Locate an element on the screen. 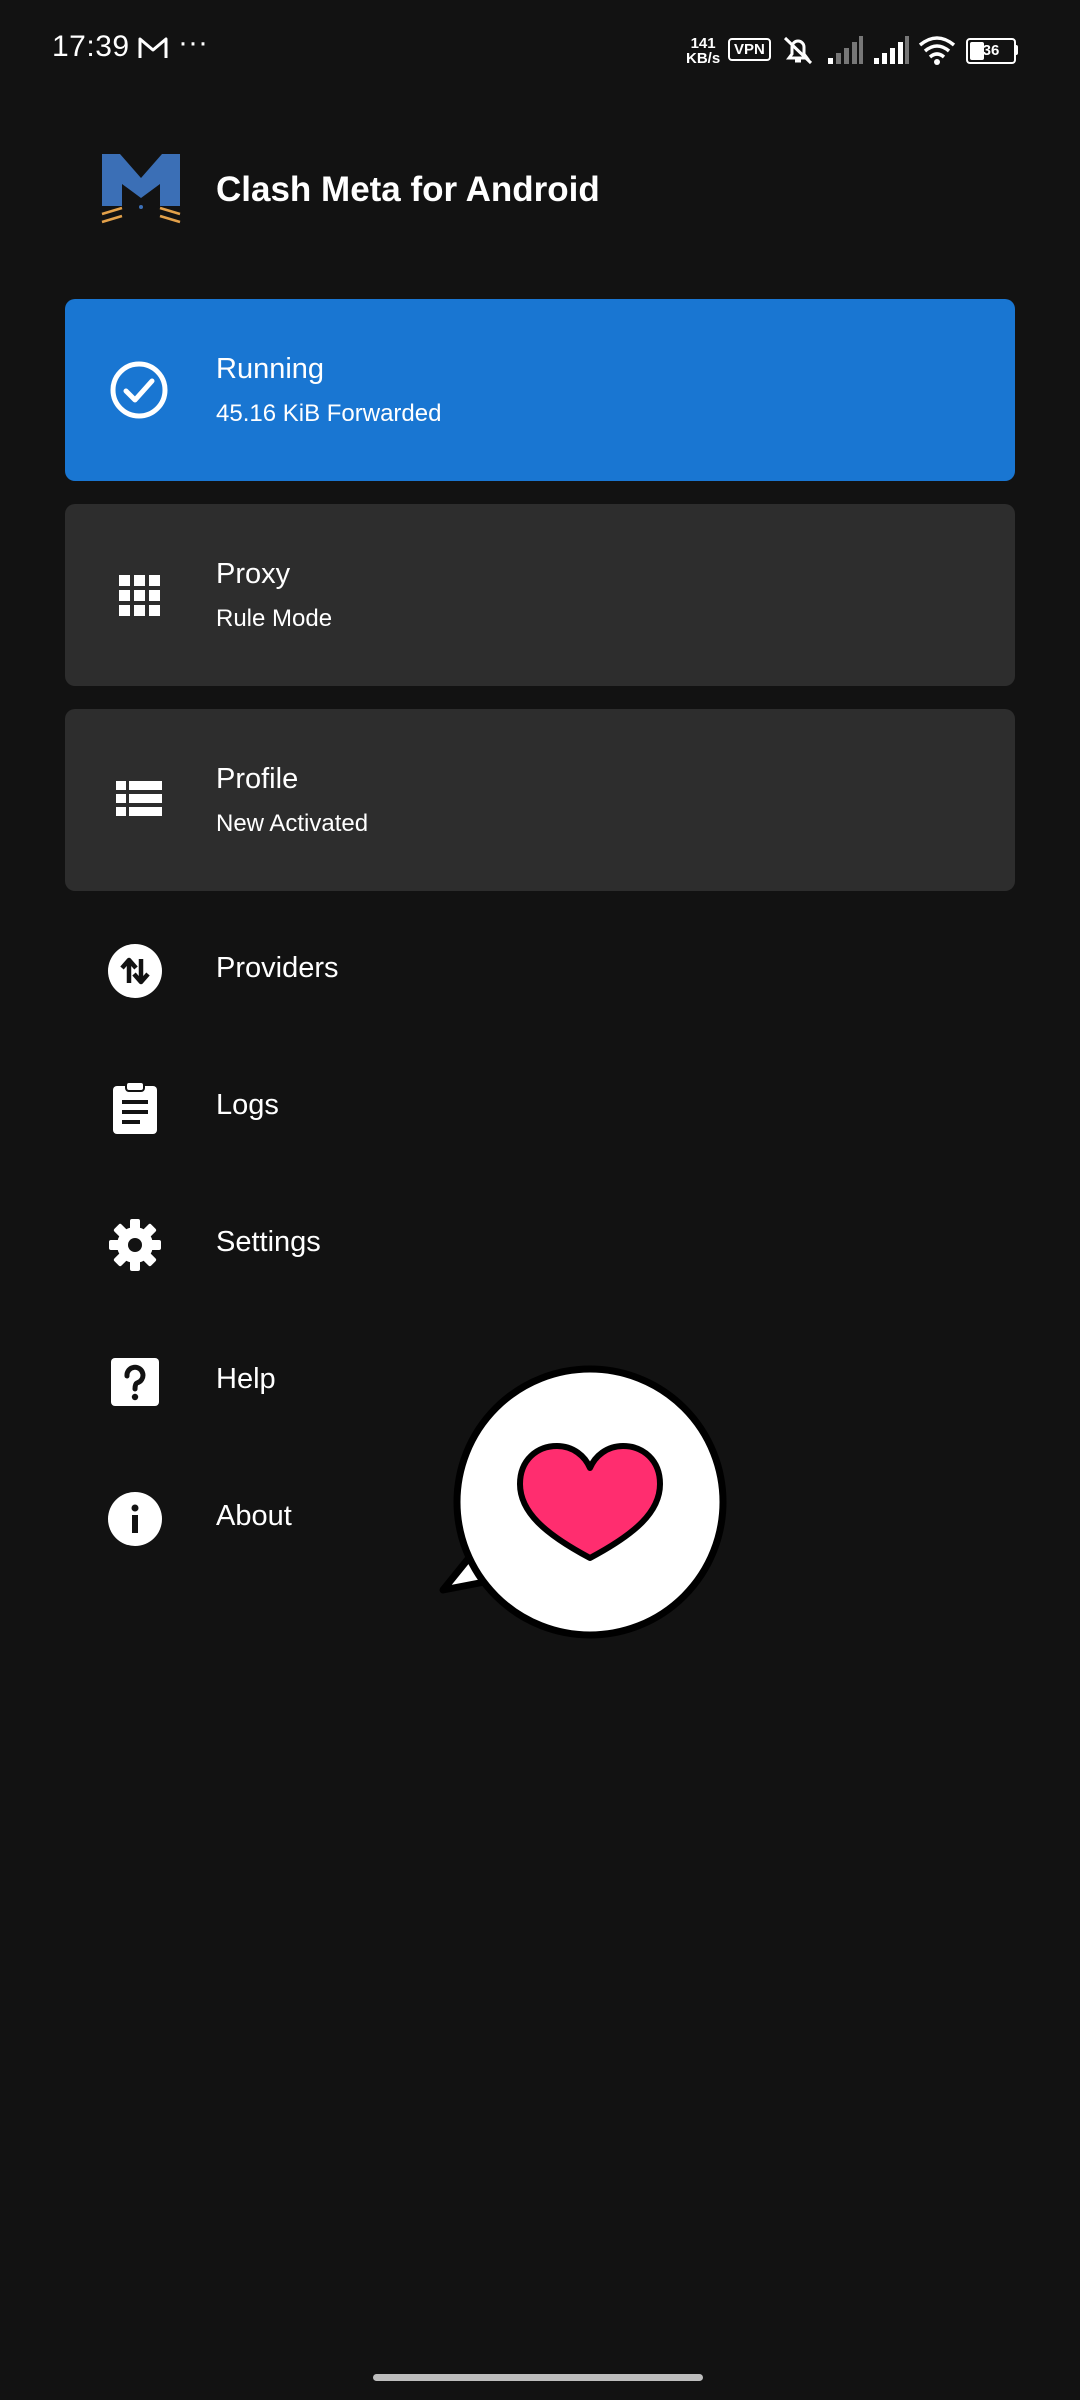  status-bar: 17:39 ··· 141 KB/s VPN 36 is located at coordinates (540, 50).